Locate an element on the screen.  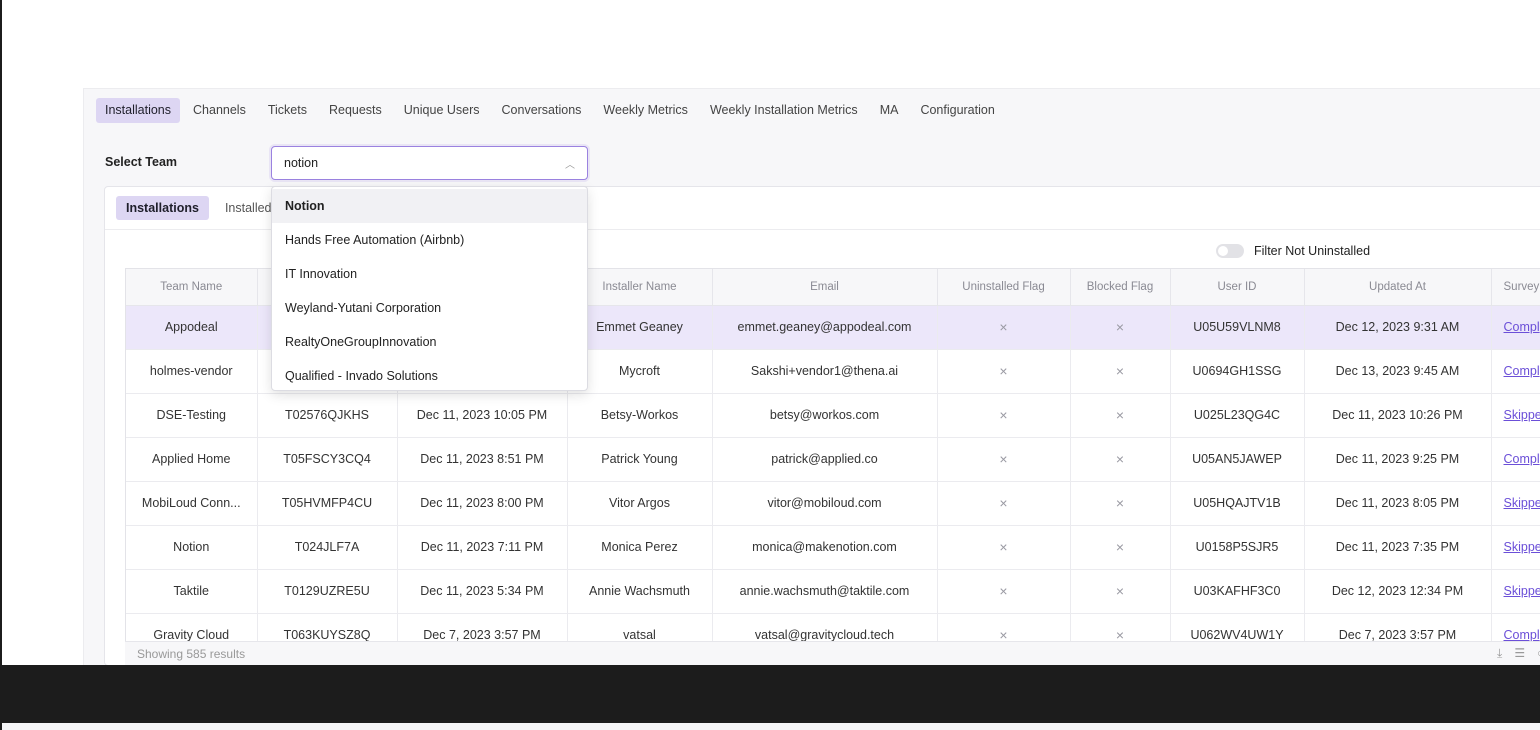
filter-not-uninstalled: Filter Not Uninstalled is located at coordinates (1293, 251).